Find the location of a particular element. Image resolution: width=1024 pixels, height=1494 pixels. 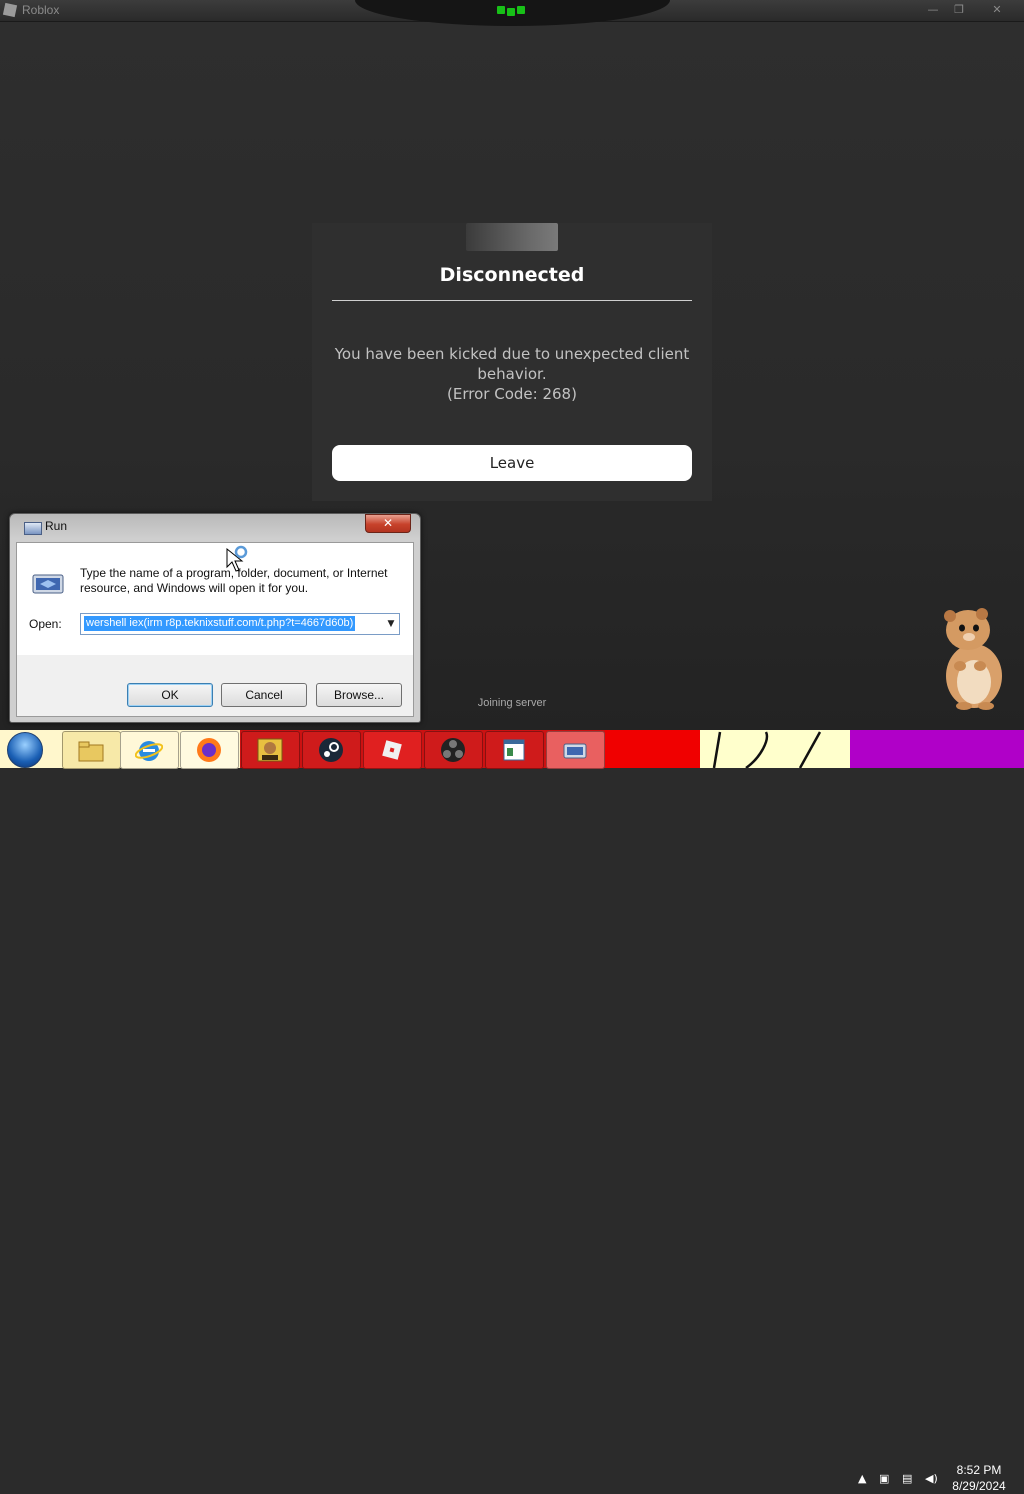

wallpaper-doodle is located at coordinates (767, 749).